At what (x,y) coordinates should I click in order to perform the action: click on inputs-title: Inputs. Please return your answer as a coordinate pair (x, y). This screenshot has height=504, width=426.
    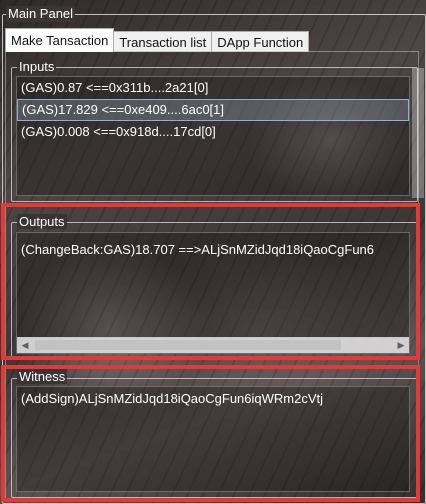
    Looking at the image, I should click on (37, 66).